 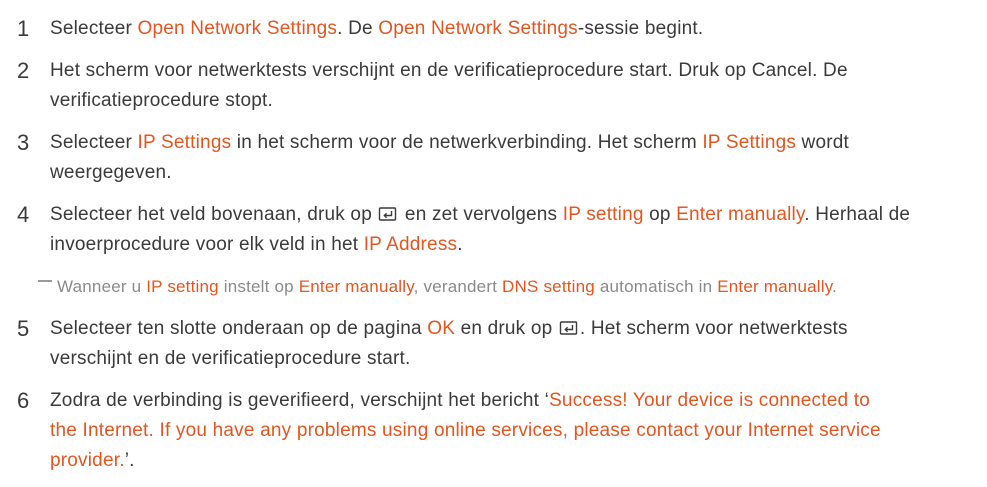 I want to click on step-text: ., so click(x=460, y=244).